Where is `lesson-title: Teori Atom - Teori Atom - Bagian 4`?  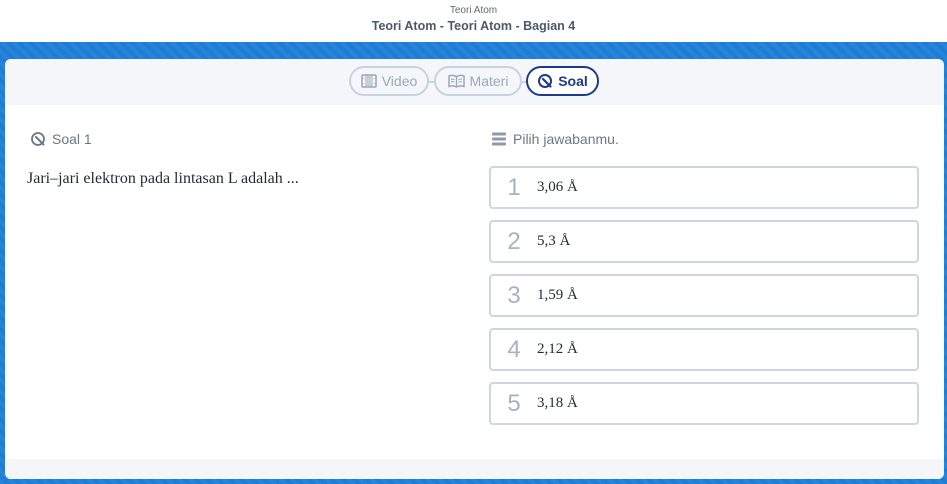
lesson-title: Teori Atom - Teori Atom - Bagian 4 is located at coordinates (473, 26).